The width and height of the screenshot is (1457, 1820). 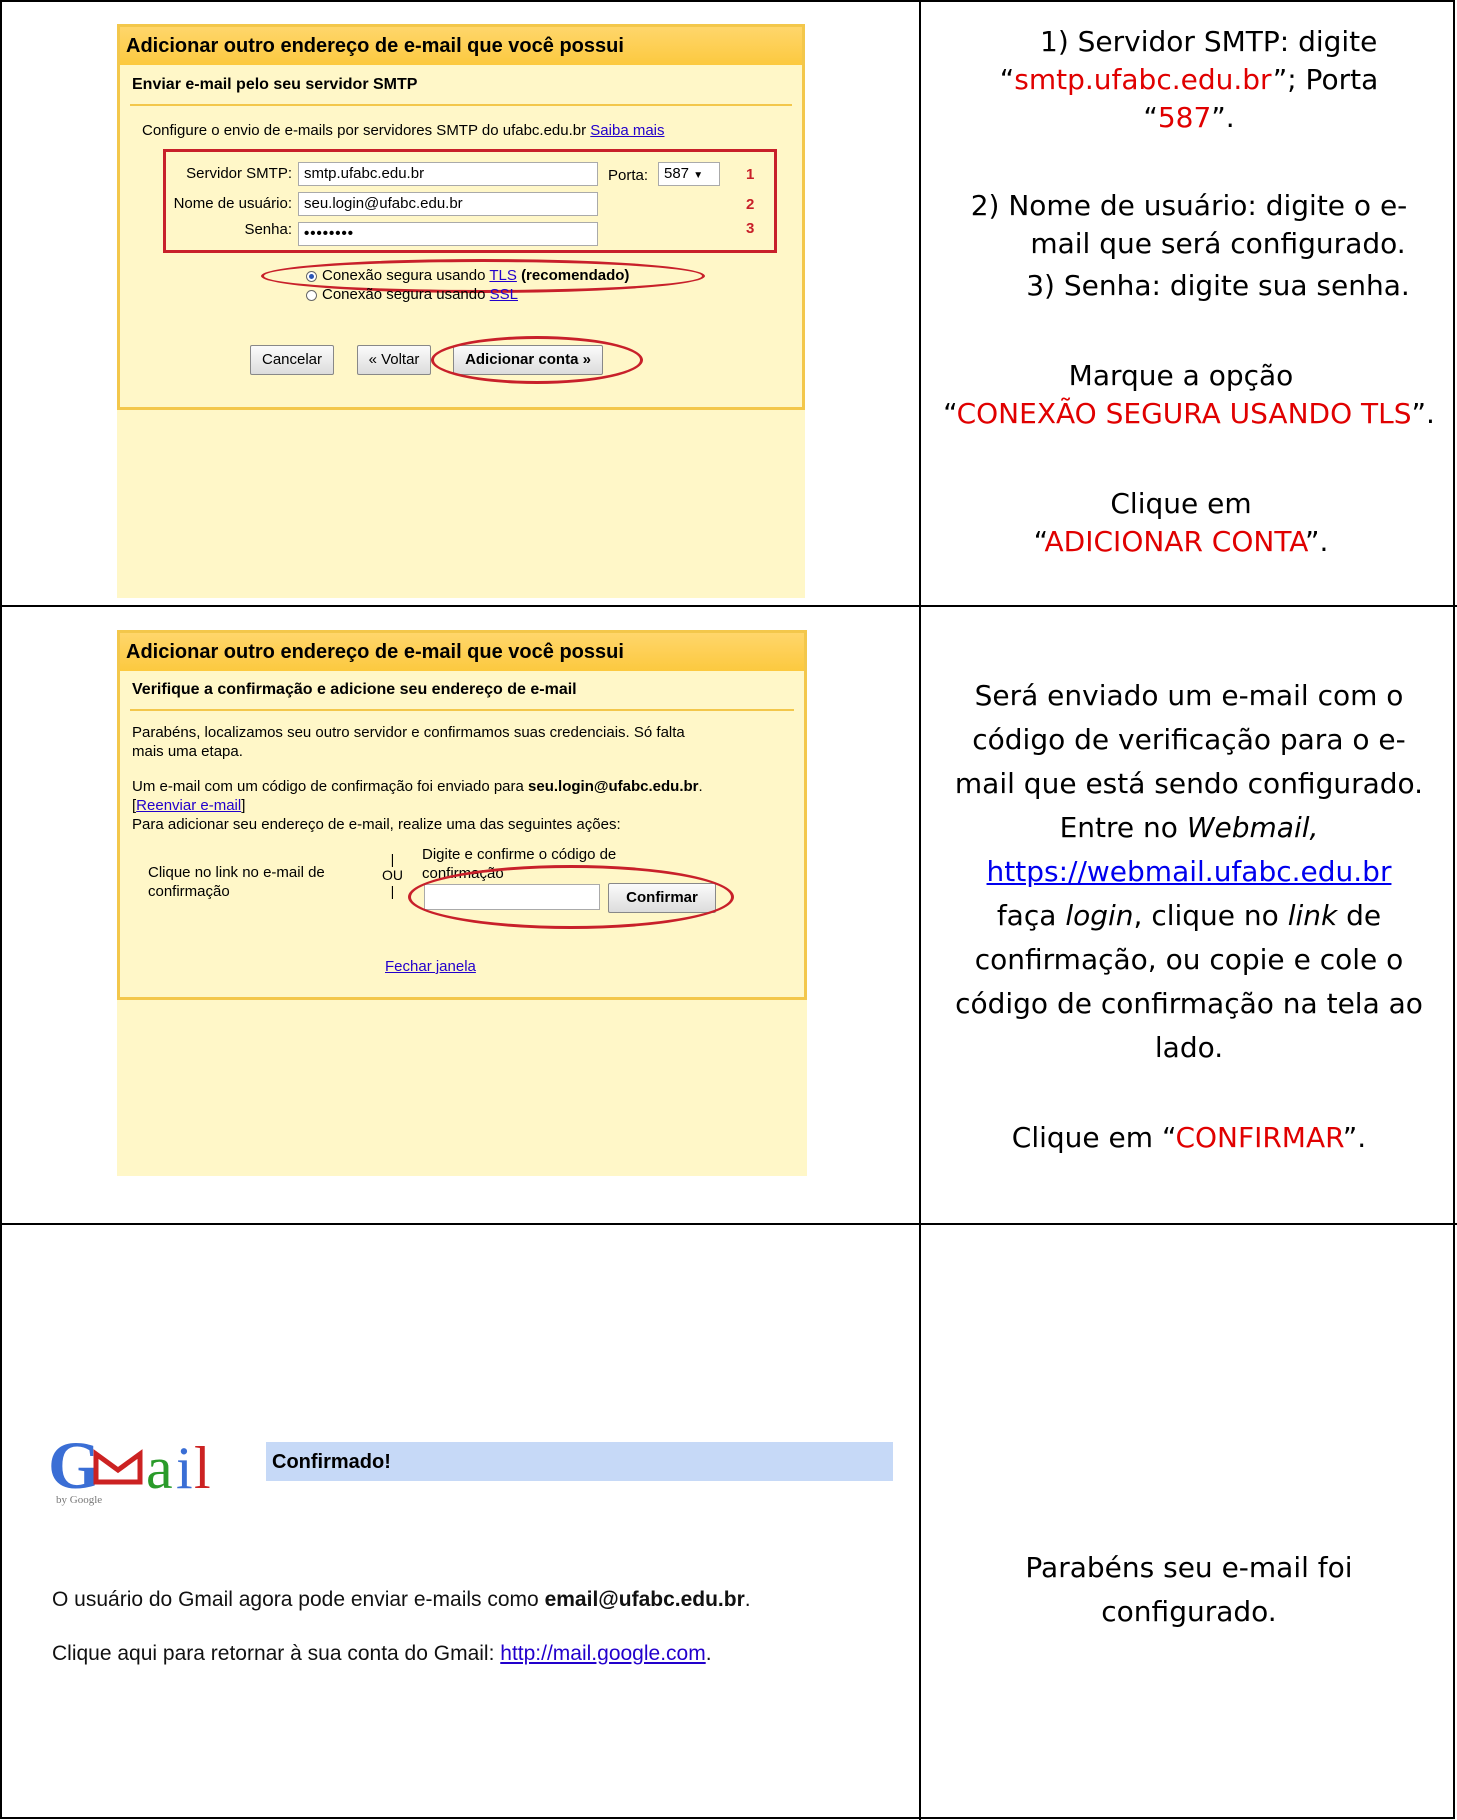 What do you see at coordinates (708, 1653) in the screenshot?
I see `gmail-message-2-end: .` at bounding box center [708, 1653].